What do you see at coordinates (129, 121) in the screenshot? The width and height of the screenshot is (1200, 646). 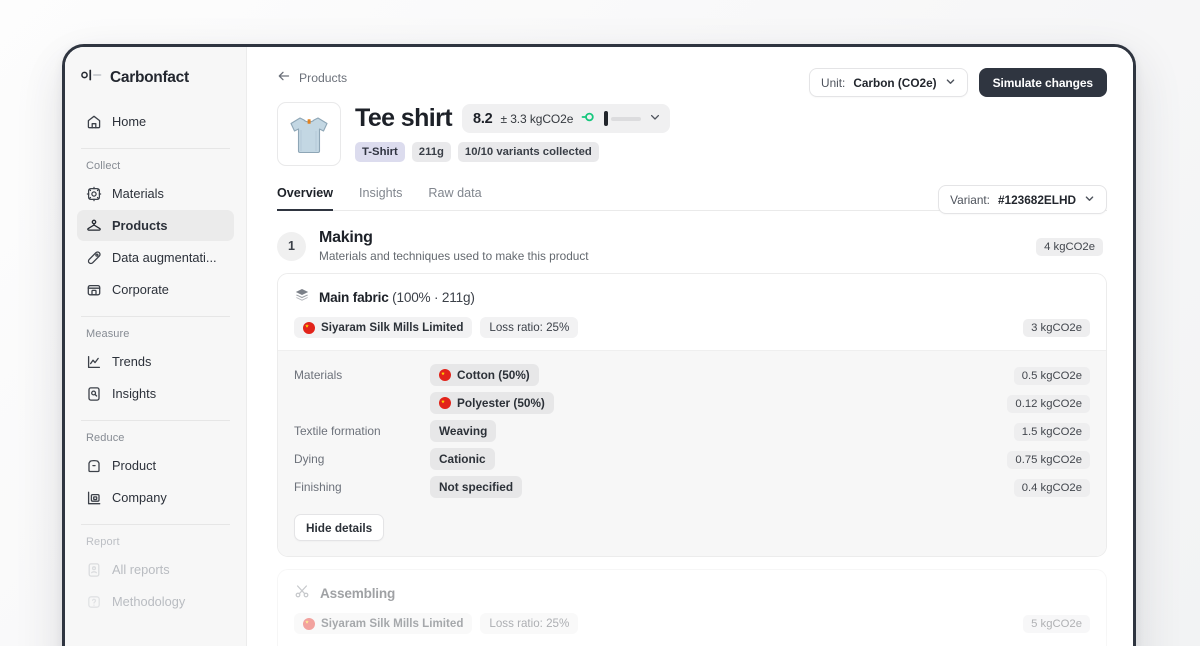 I see `sidebar-item-label: Home` at bounding box center [129, 121].